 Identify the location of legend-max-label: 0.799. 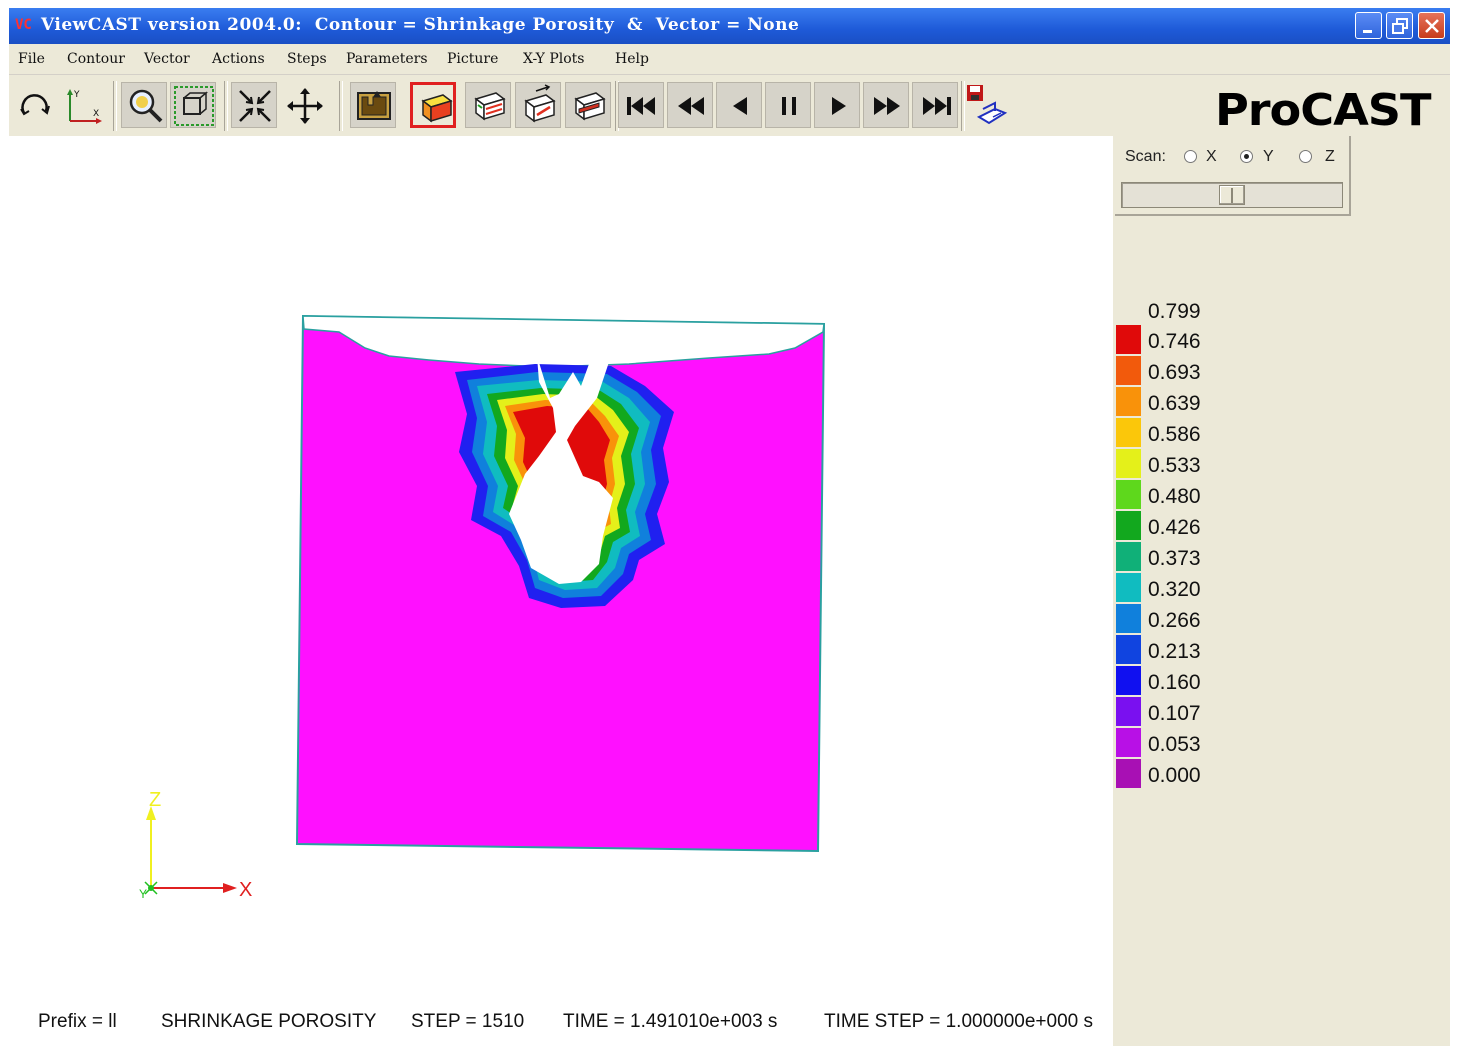
(1174, 311).